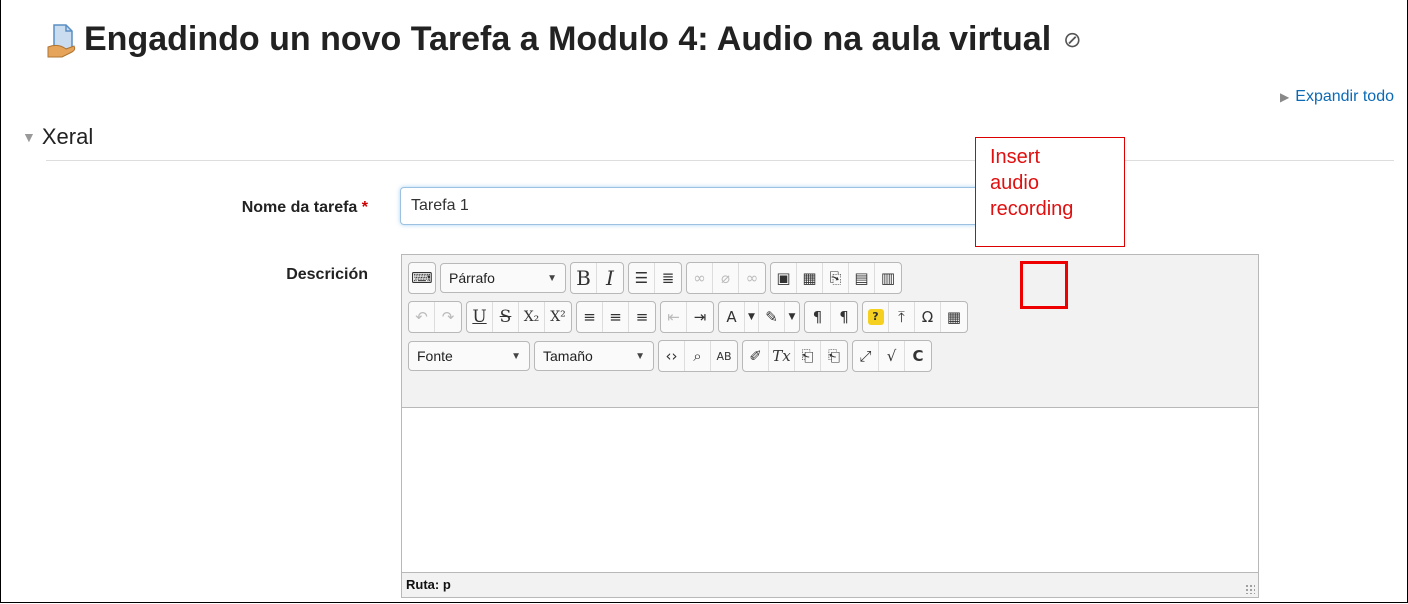  What do you see at coordinates (782, 356) in the screenshot?
I see `clear-formatting-icon: Tx` at bounding box center [782, 356].